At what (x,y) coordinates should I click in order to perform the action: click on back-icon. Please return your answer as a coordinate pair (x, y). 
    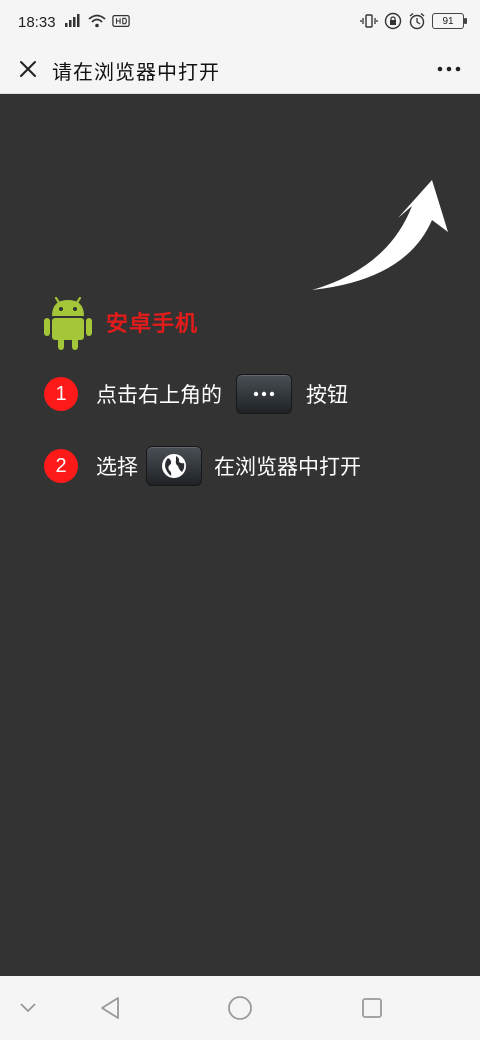
    Looking at the image, I should click on (110, 1008).